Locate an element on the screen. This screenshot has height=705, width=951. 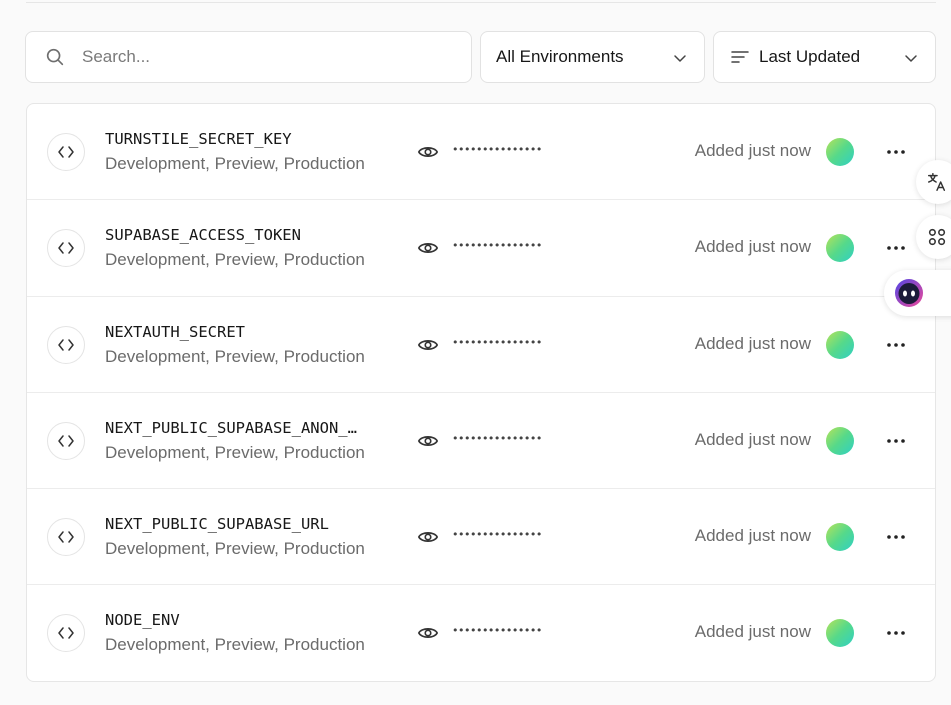
env-var-name: NEXTAUTH_SECRET is located at coordinates (175, 331).